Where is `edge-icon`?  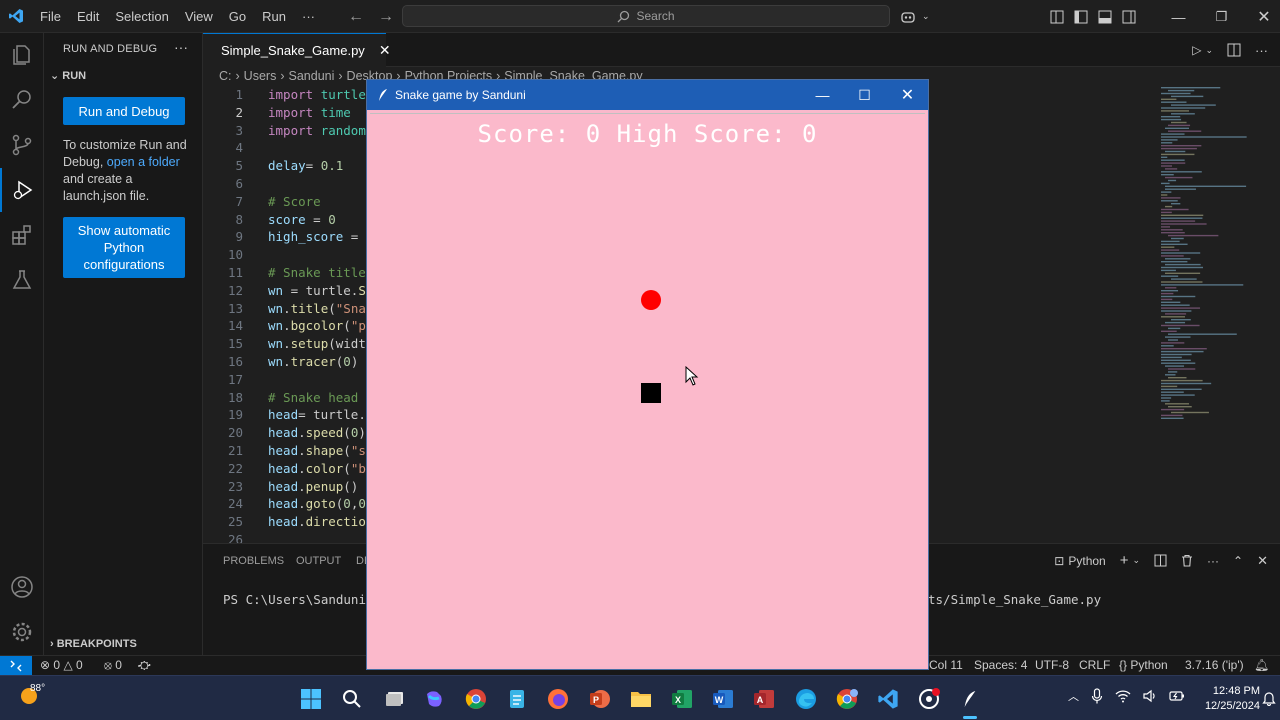 edge-icon is located at coordinates (806, 699).